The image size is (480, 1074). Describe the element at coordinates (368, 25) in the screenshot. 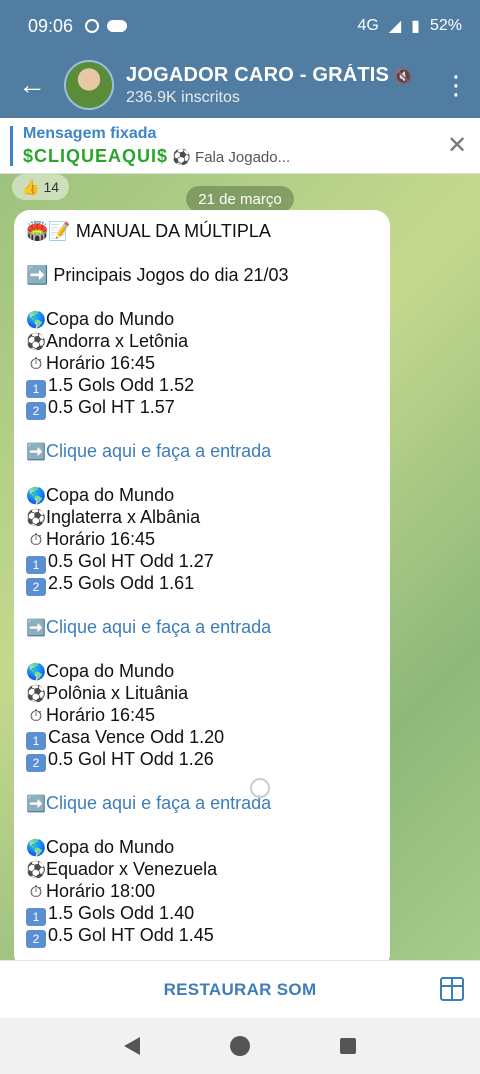

I see `network-label: 4G` at that location.